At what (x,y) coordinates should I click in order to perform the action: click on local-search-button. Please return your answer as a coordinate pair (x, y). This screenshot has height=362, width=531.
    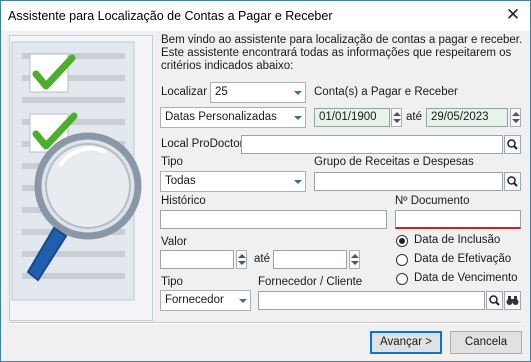
    Looking at the image, I should click on (512, 144).